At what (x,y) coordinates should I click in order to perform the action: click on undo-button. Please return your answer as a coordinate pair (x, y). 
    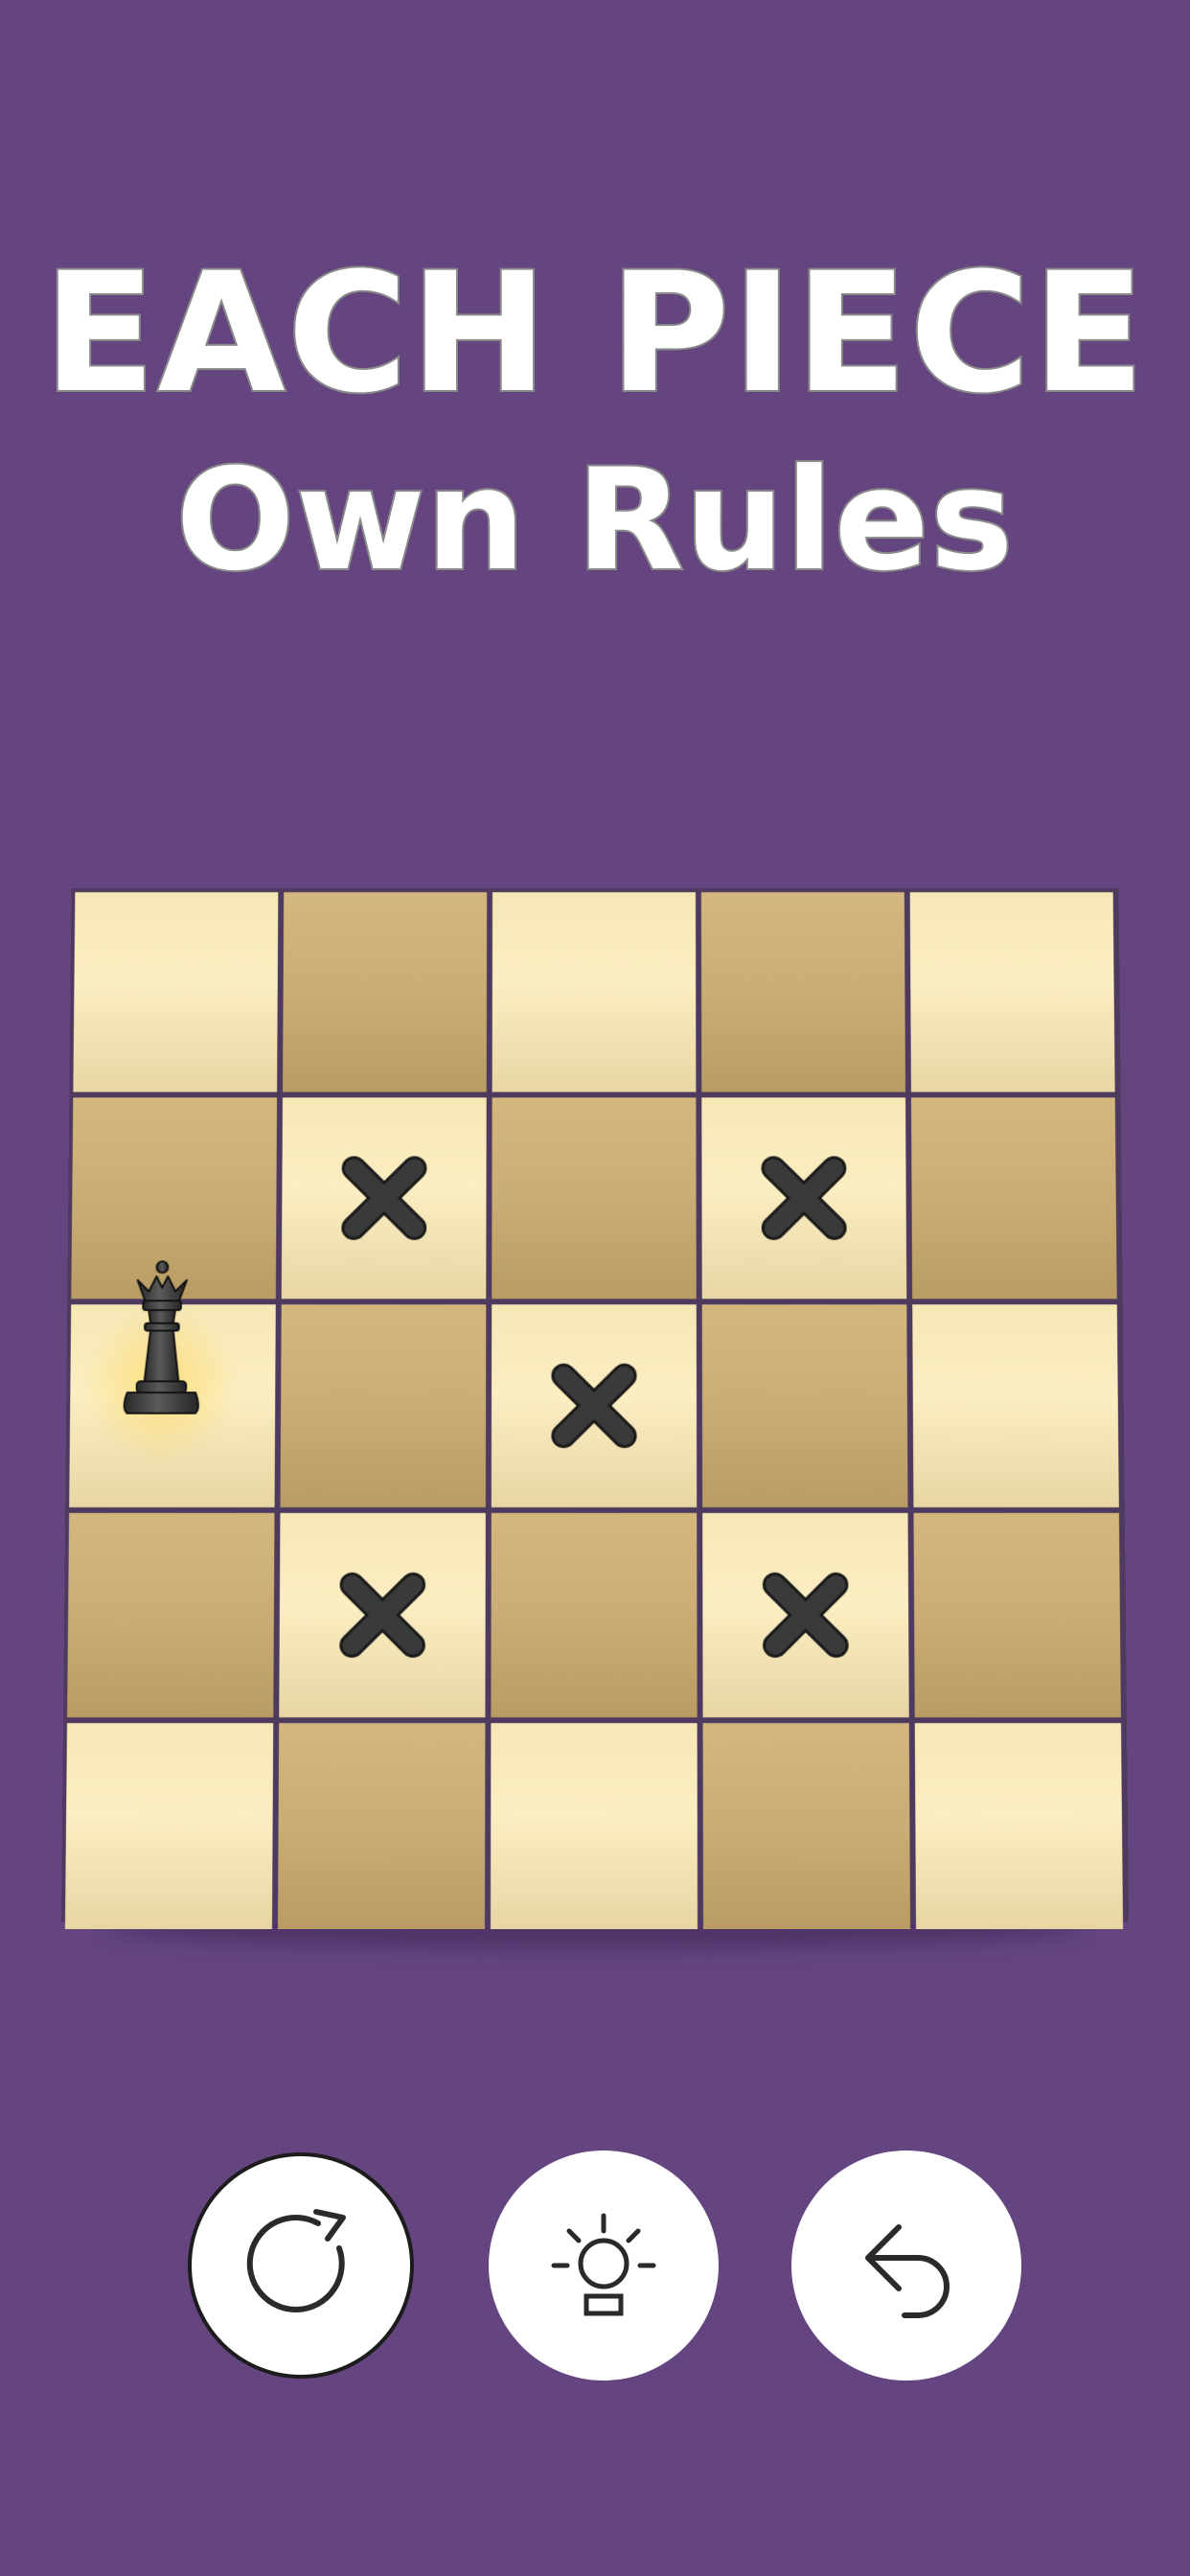
    Looking at the image, I should click on (906, 2265).